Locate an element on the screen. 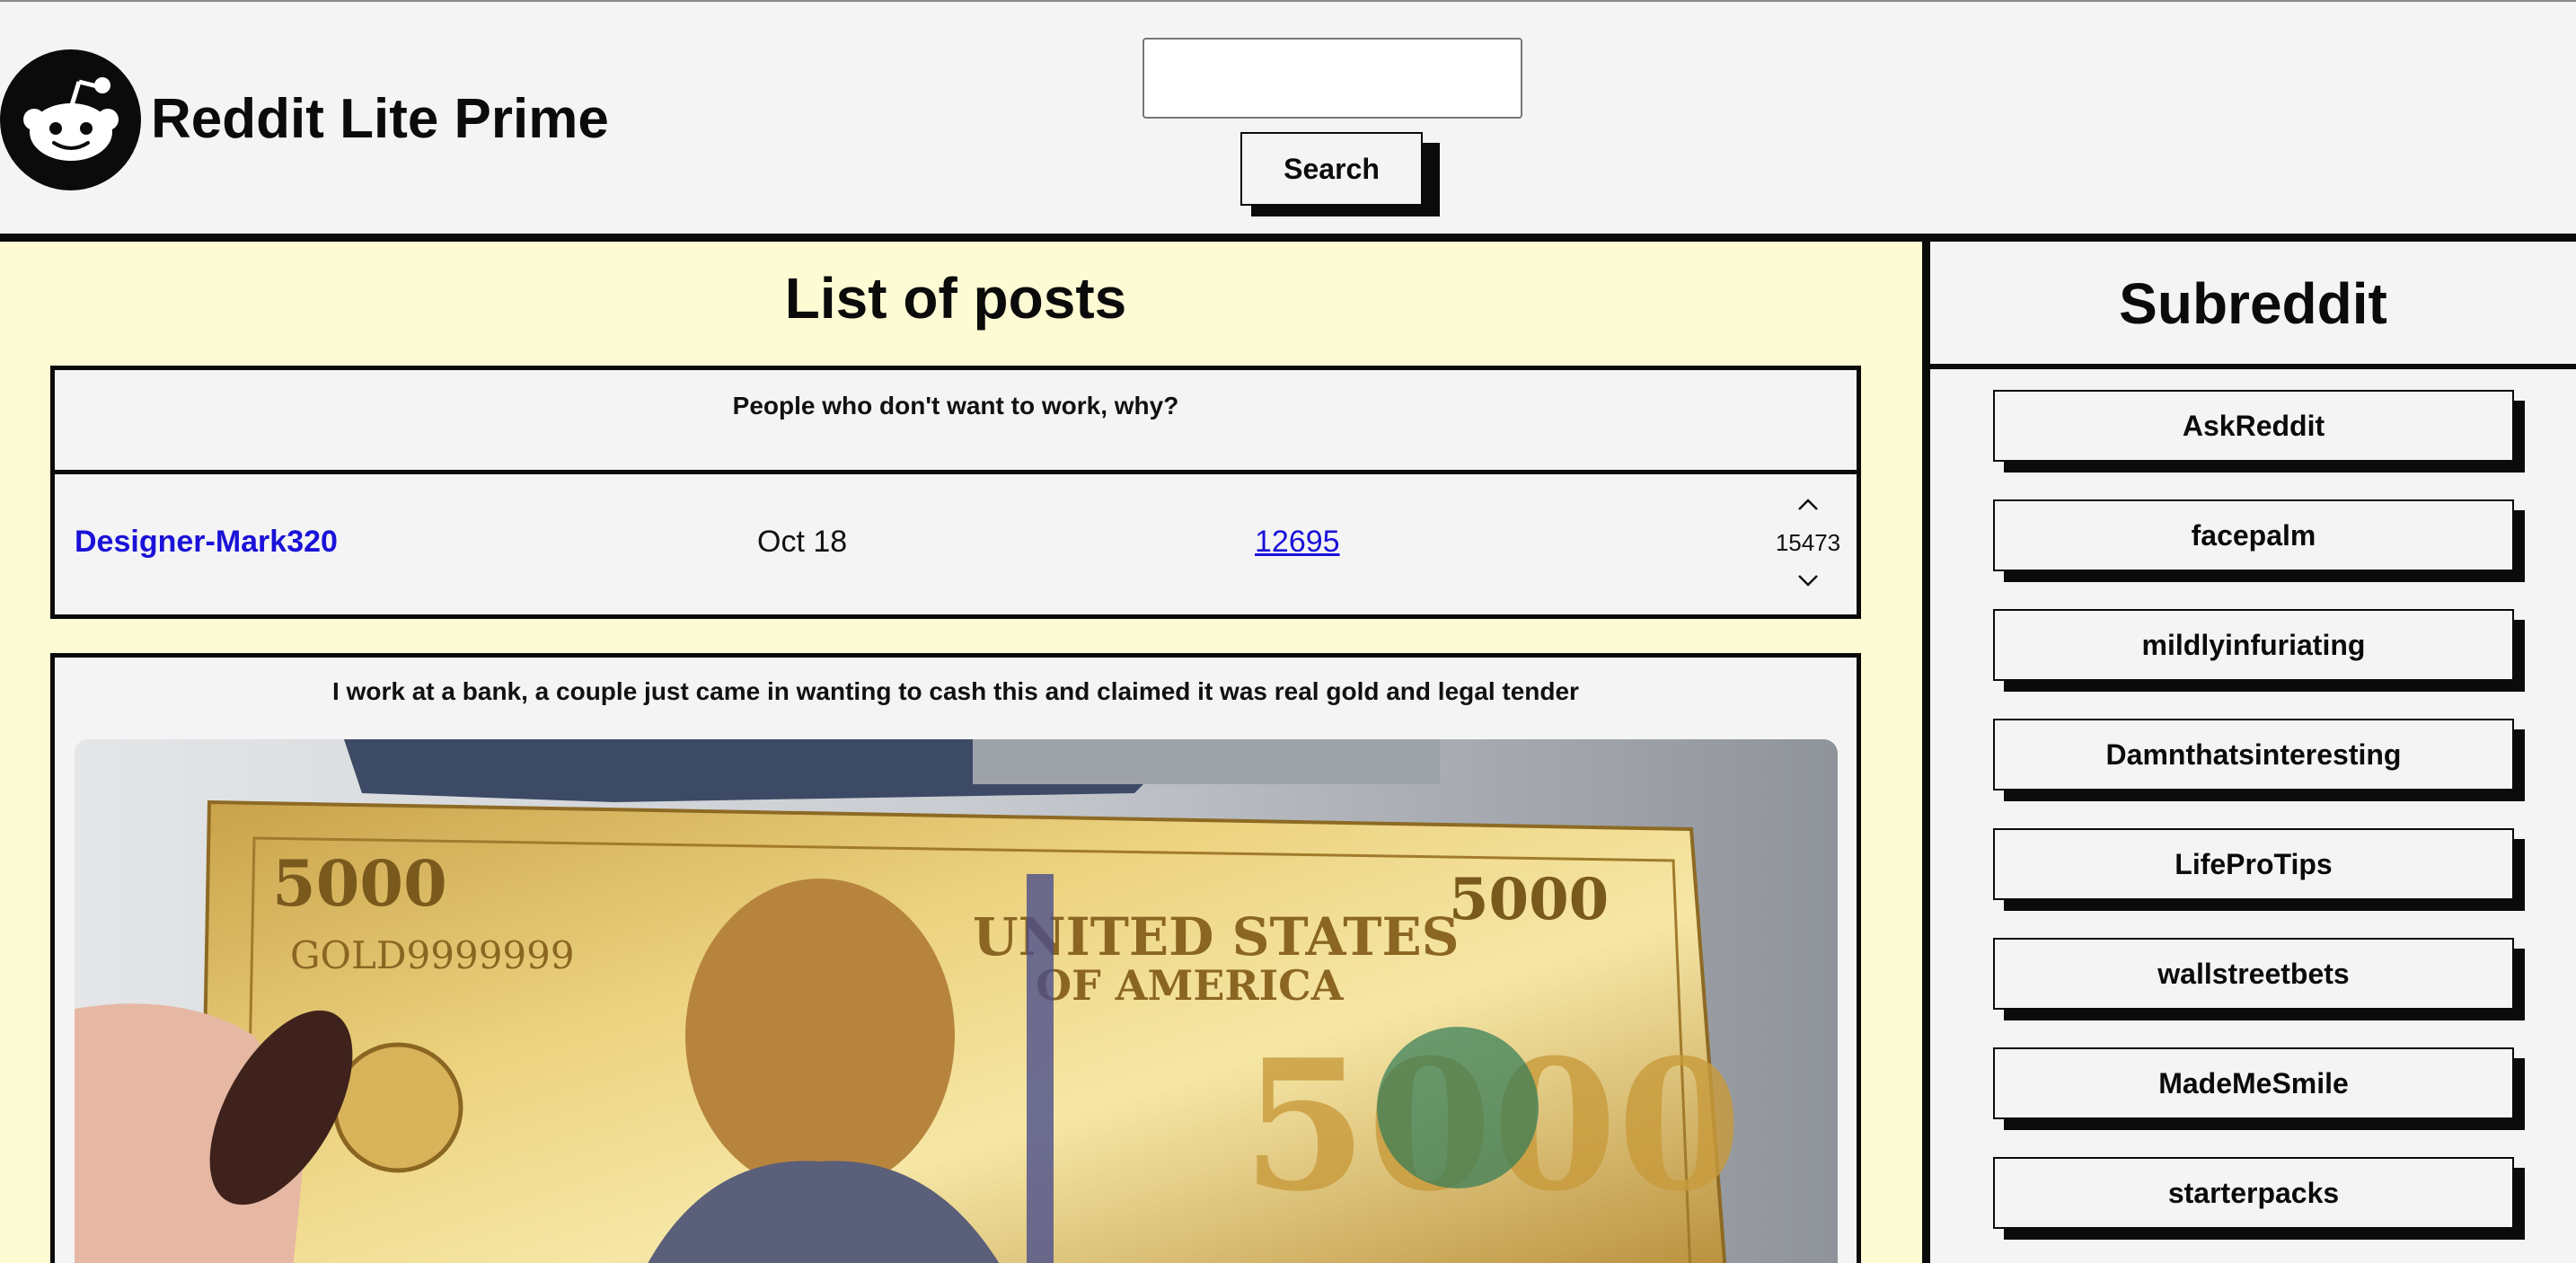 The width and height of the screenshot is (2576, 1263). svg-text: OF AMERICA is located at coordinates (1190, 985).